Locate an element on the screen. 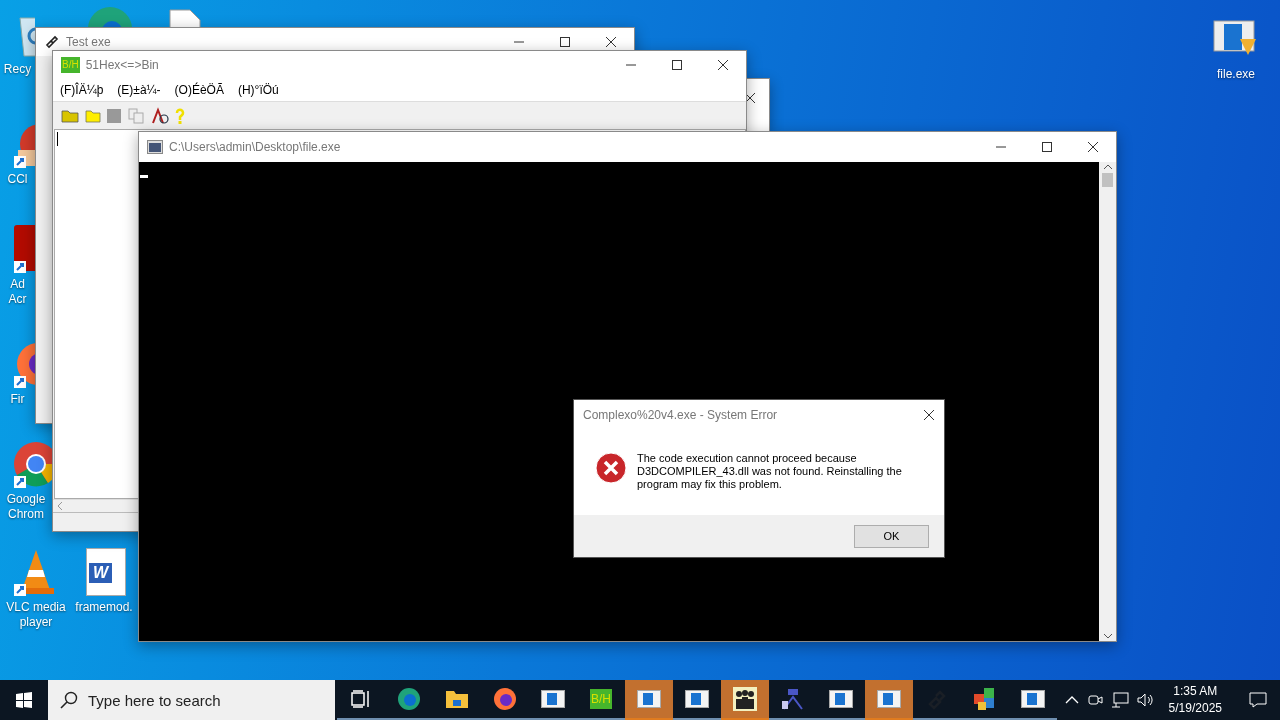 The height and width of the screenshot is (720, 1280). desktop-icon-label: Fir is located at coordinates (17, 399).